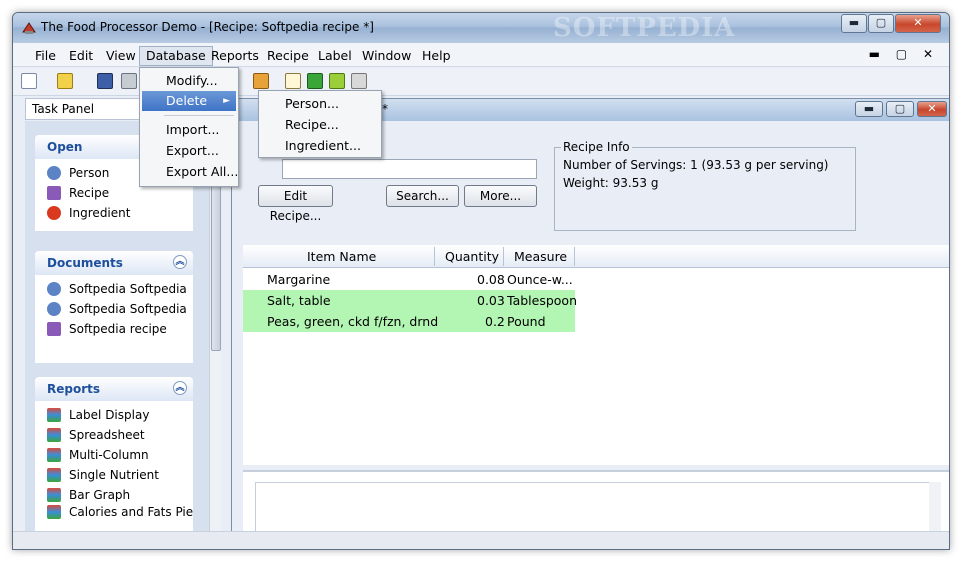 Image resolution: width=971 pixels, height=571 pixels. I want to click on report-link: Calories and Fats Pie Chart, so click(120, 512).